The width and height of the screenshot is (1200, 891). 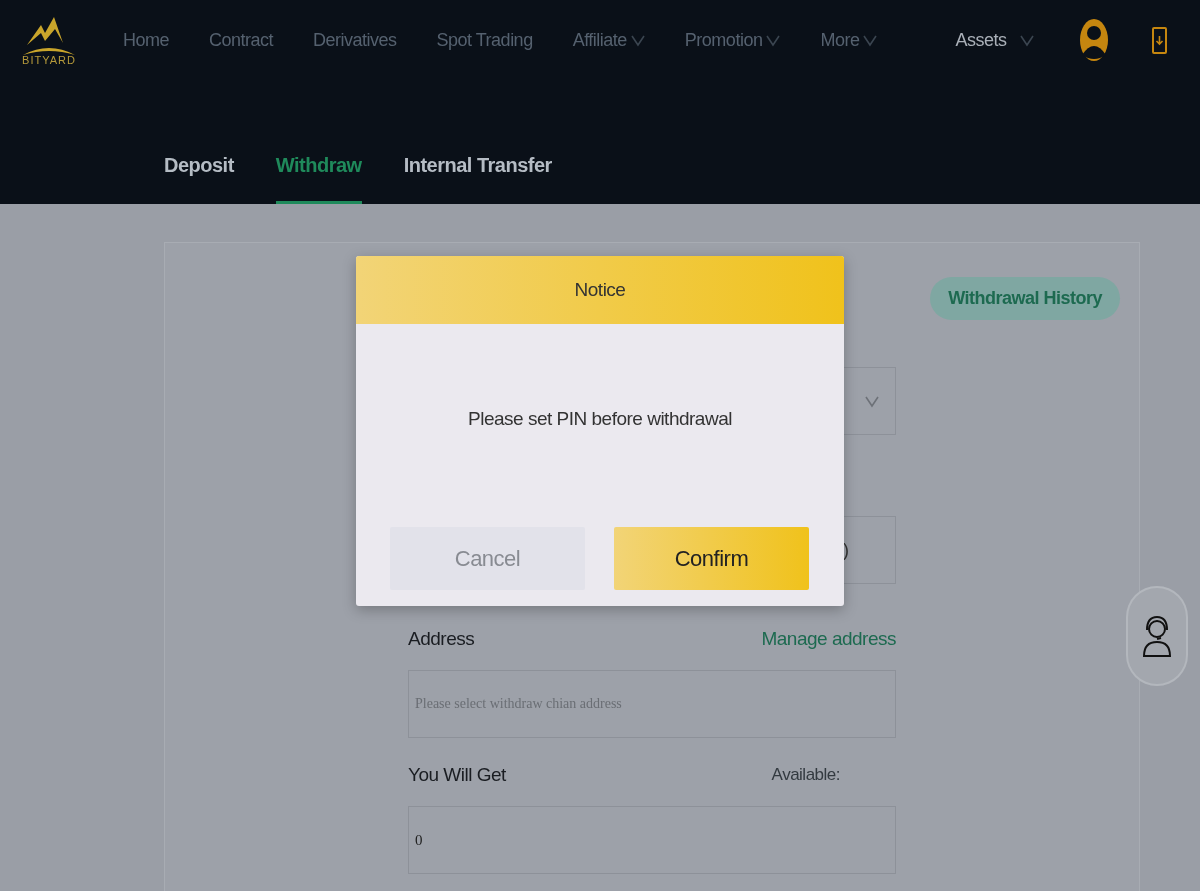 I want to click on tab: Internal Transfer, so click(x=477, y=179).